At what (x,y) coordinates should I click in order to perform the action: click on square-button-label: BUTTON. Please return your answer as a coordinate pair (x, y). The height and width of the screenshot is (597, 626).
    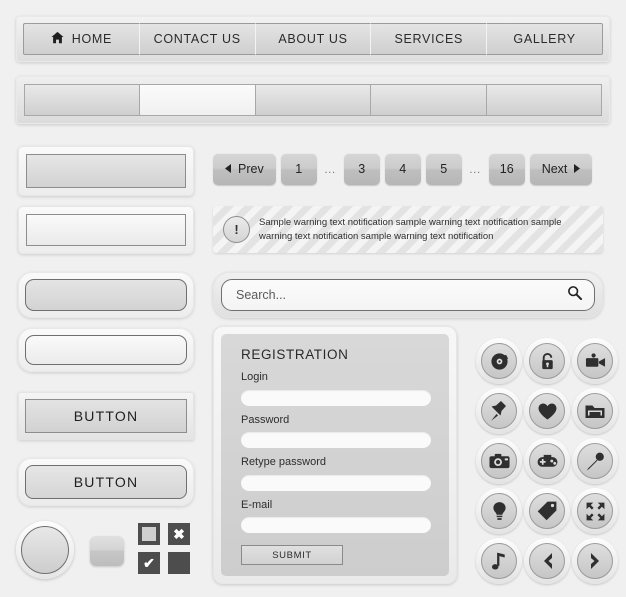
    Looking at the image, I should click on (106, 416).